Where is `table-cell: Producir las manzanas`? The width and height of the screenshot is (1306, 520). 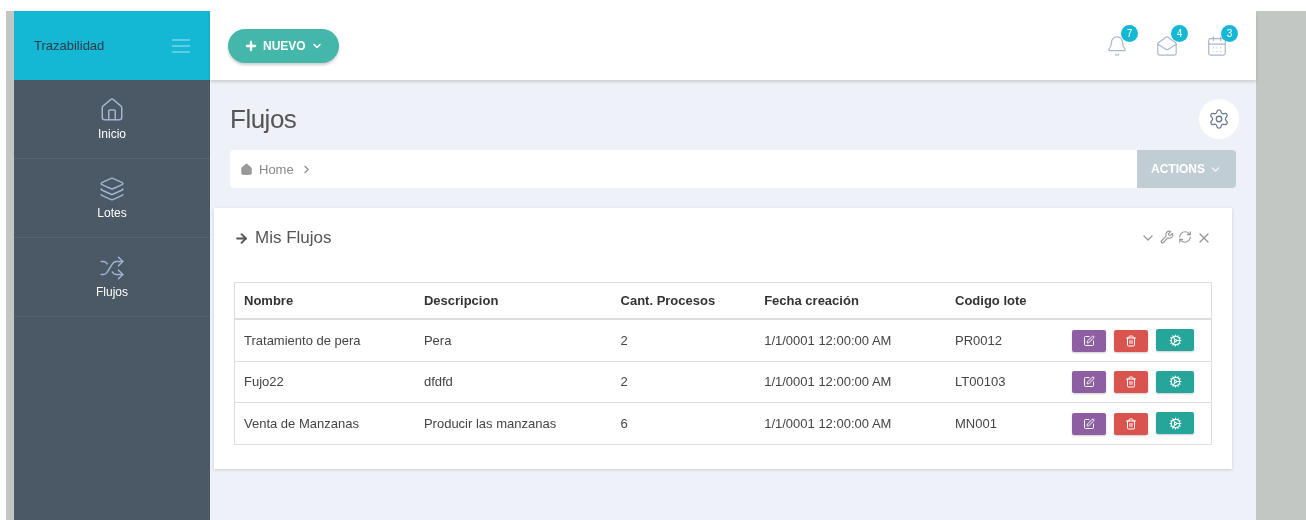
table-cell: Producir las manzanas is located at coordinates (513, 423).